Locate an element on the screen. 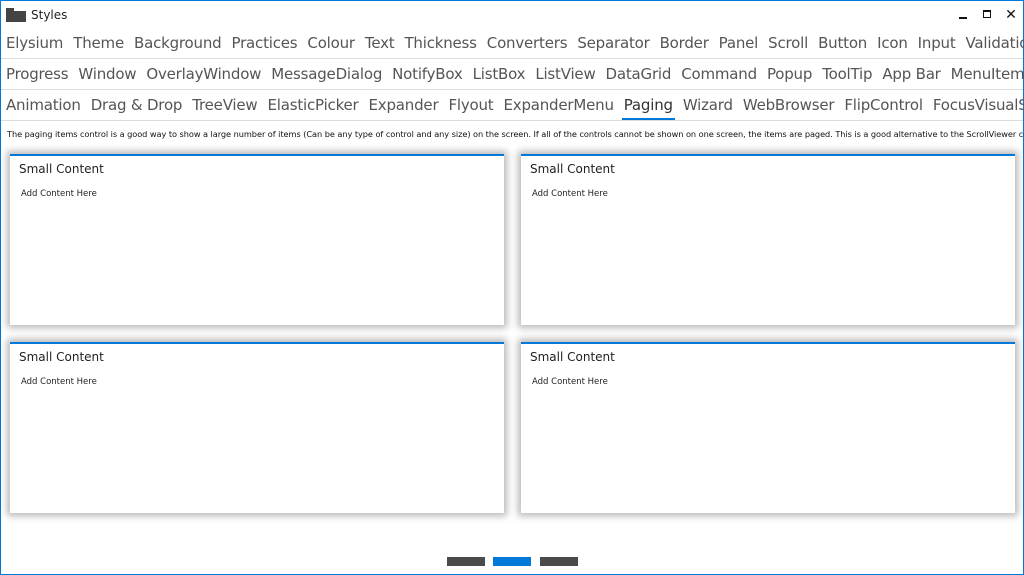 The height and width of the screenshot is (575, 1024). nav-tab-progress: Progress is located at coordinates (37, 74).